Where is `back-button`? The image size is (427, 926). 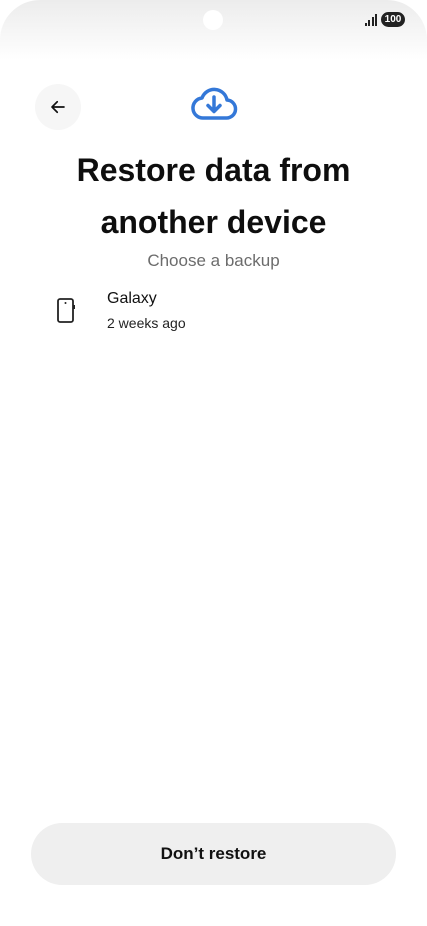 back-button is located at coordinates (58, 107).